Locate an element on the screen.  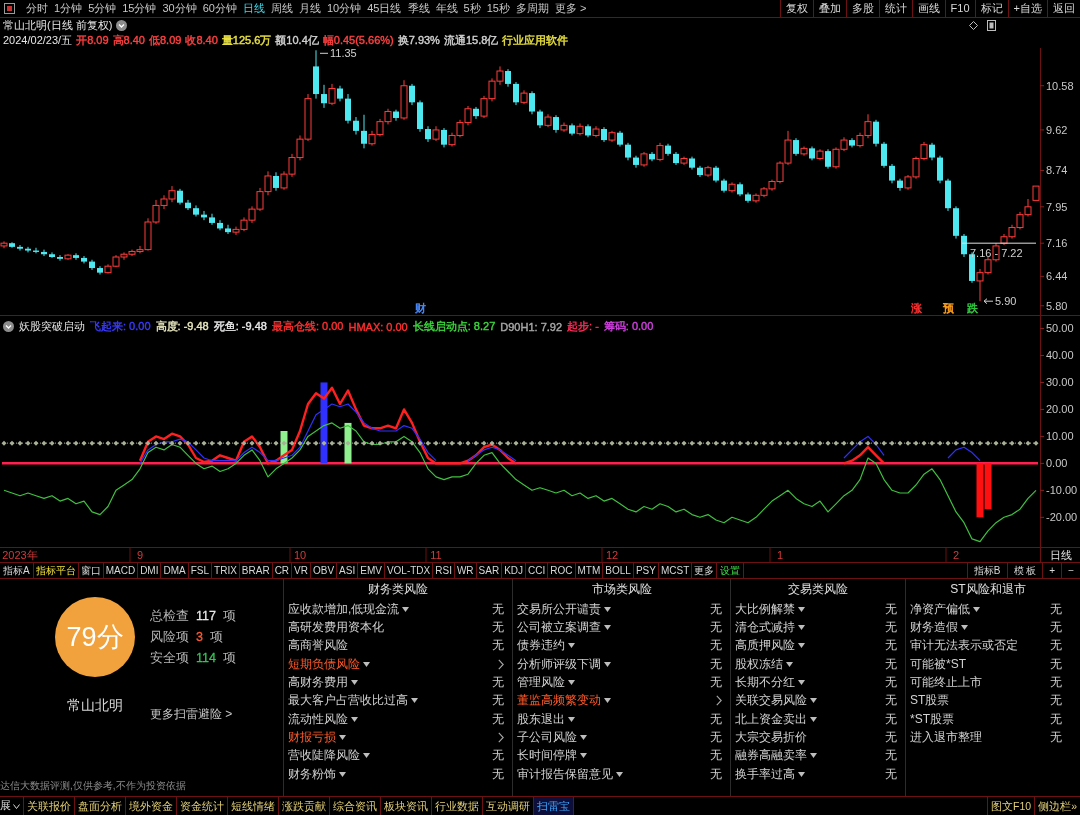
indicator-tab: TRIX is located at coordinates (226, 570).